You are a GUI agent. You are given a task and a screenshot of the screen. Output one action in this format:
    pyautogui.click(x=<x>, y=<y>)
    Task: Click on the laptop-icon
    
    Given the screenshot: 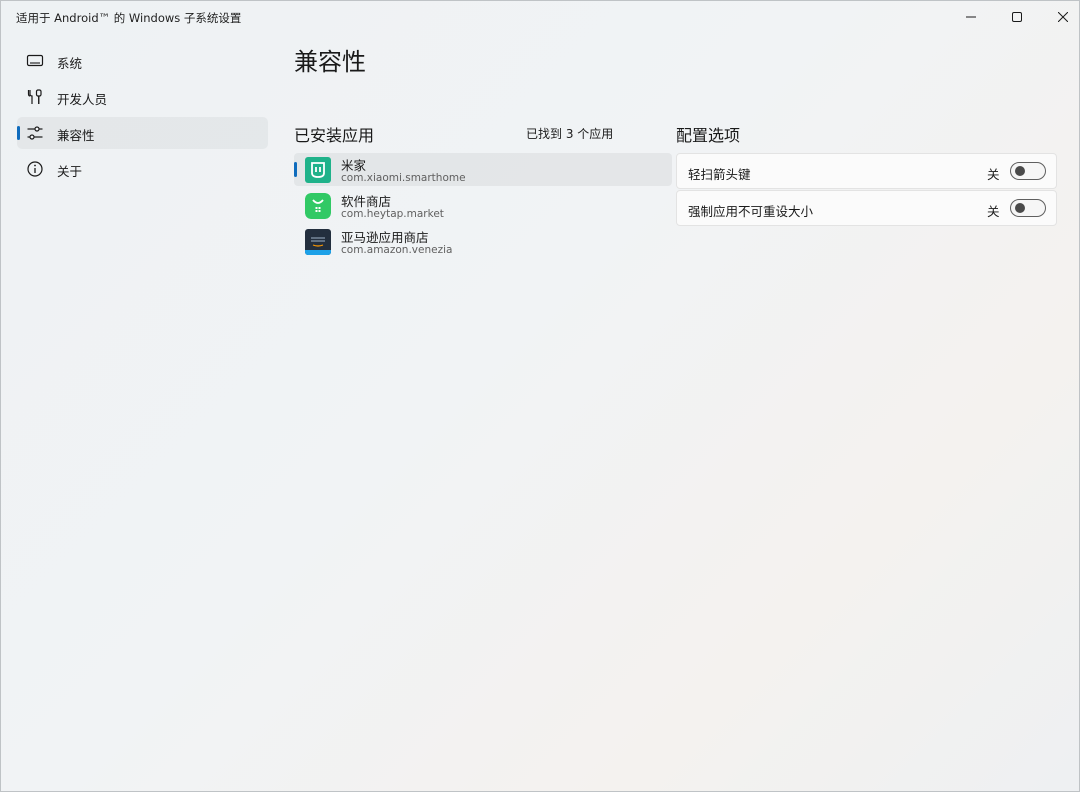 What is the action you would take?
    pyautogui.click(x=35, y=61)
    